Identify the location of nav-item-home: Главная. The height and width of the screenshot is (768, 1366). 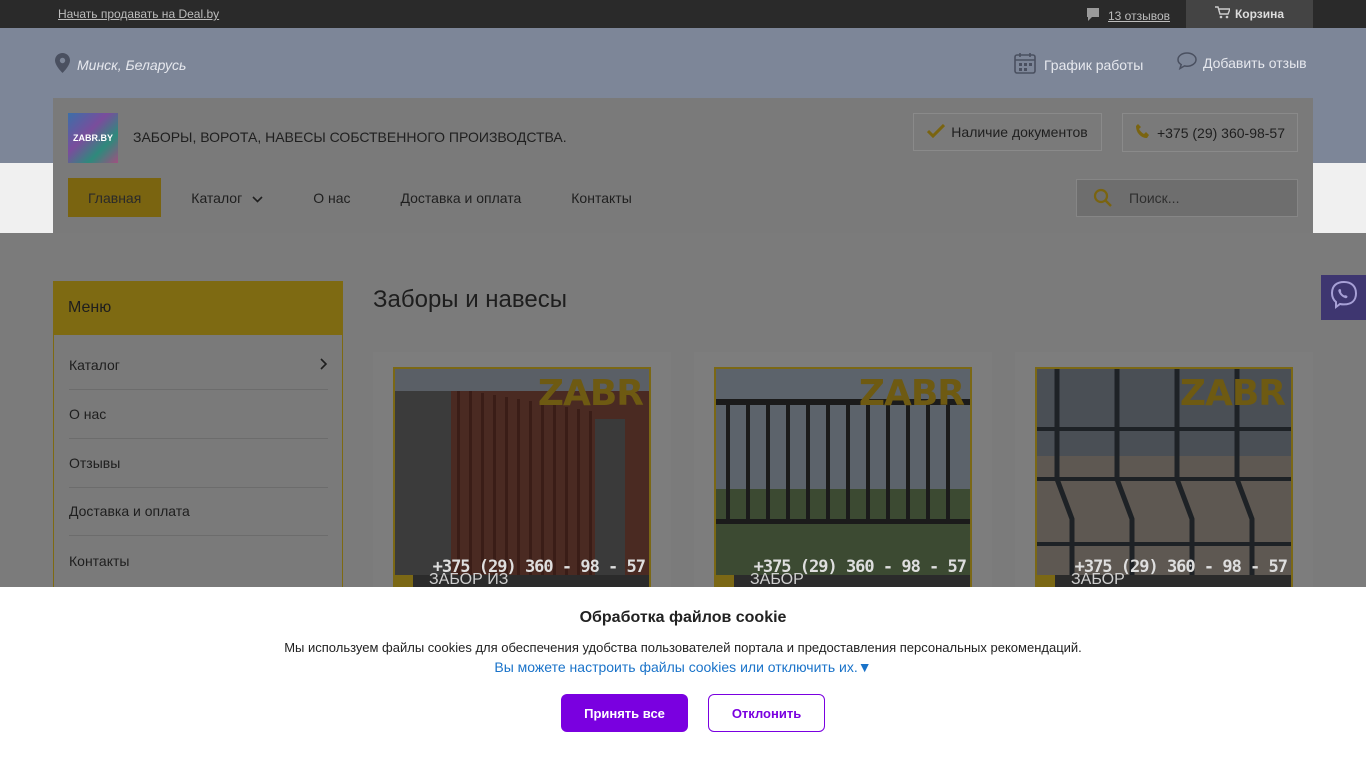
(115, 197).